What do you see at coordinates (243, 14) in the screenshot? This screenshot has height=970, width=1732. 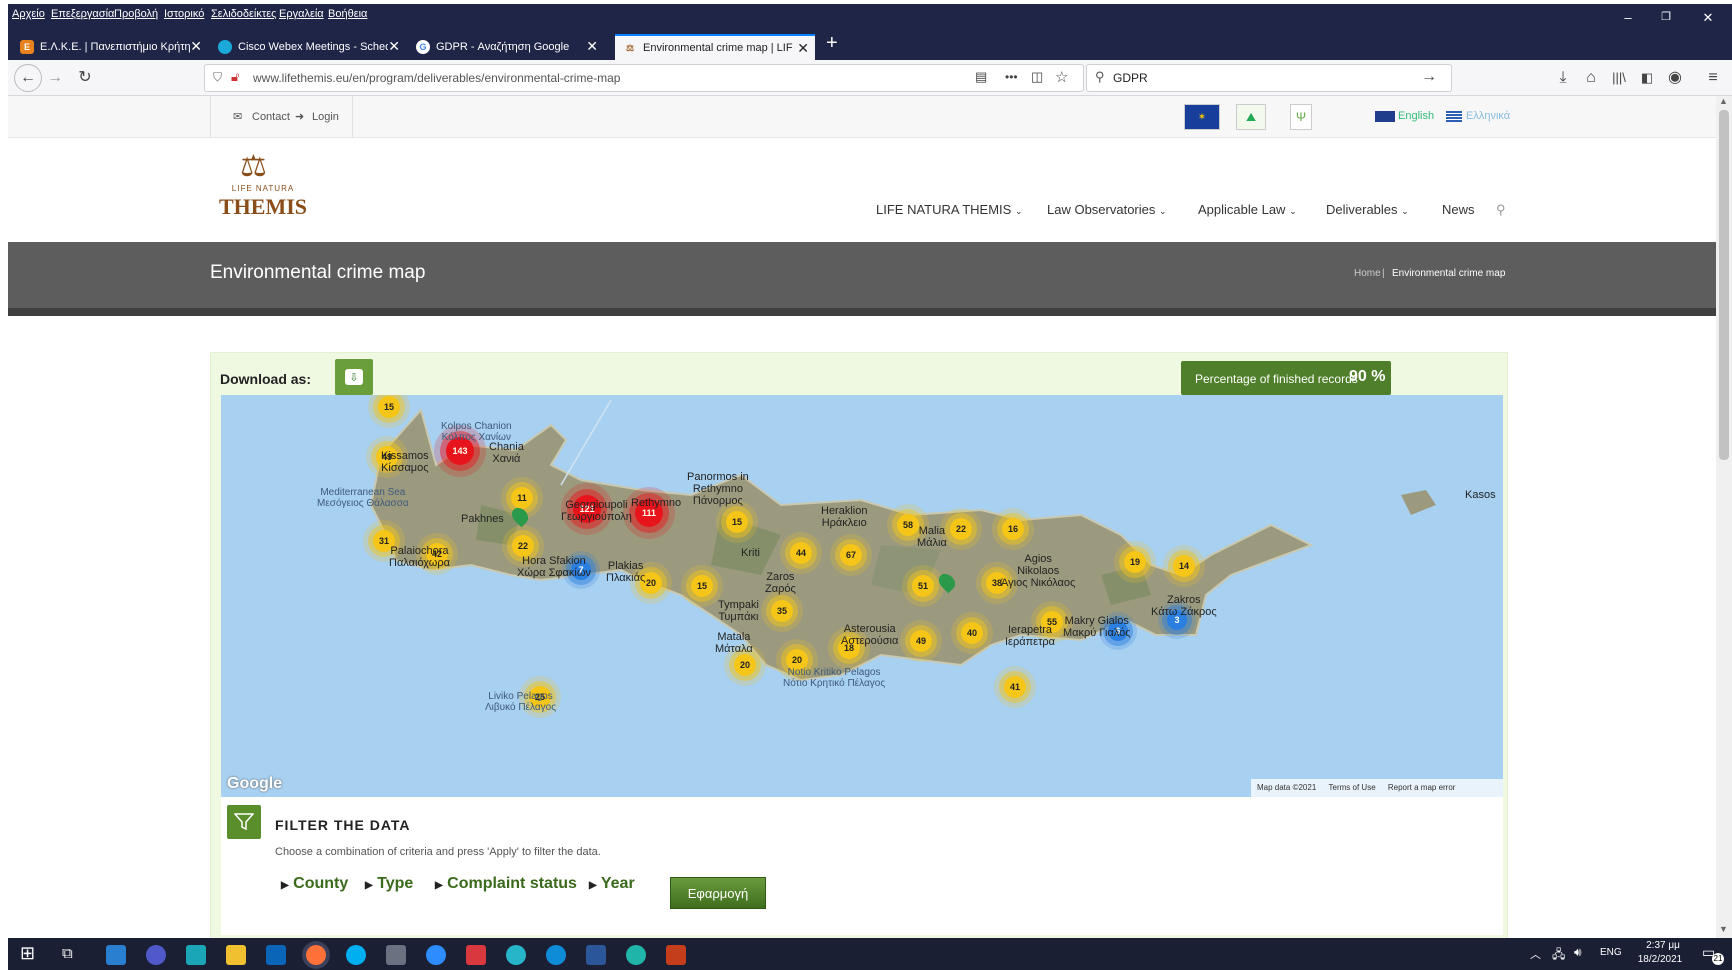 I see `menu-bookmarks: Σελιδοδείκτες` at bounding box center [243, 14].